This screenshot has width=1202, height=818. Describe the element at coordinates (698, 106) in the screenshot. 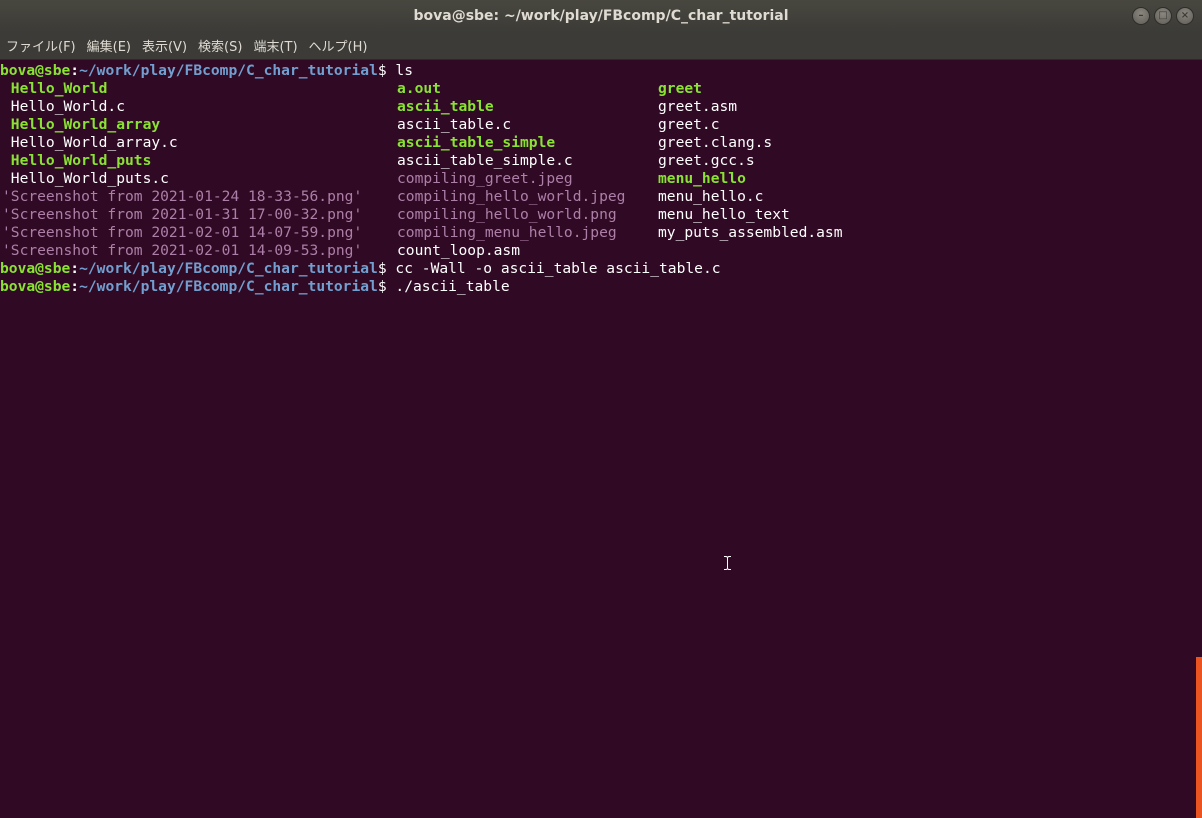

I see `ls-entry: greet.asm` at that location.